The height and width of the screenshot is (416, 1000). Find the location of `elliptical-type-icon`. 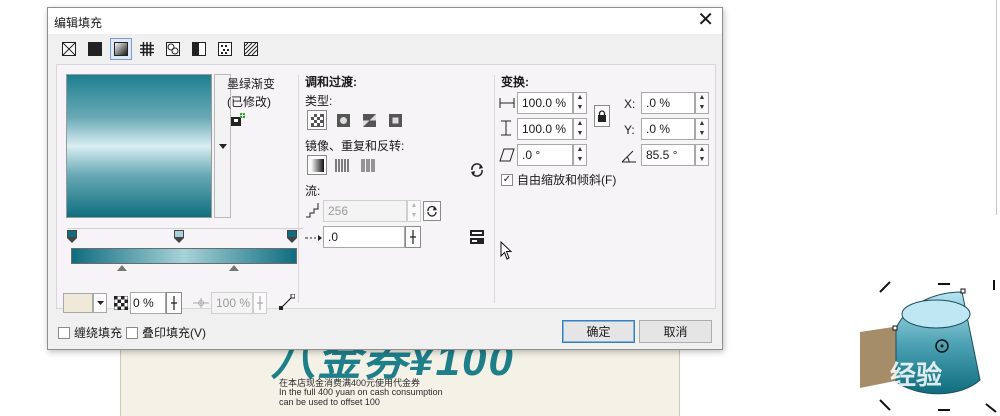

elliptical-type-icon is located at coordinates (343, 120).